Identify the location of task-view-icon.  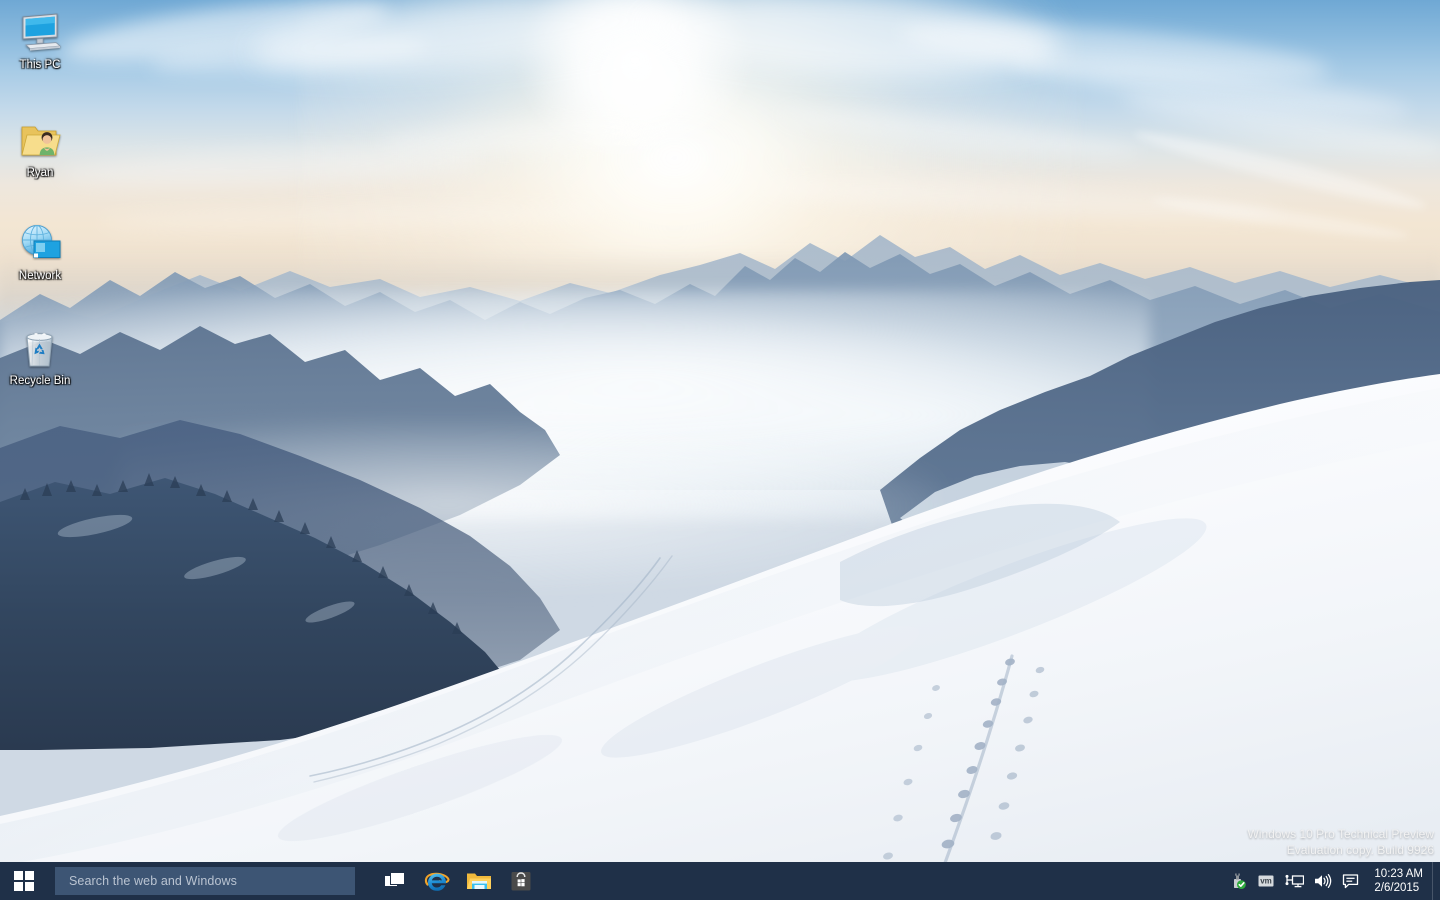
(394, 879).